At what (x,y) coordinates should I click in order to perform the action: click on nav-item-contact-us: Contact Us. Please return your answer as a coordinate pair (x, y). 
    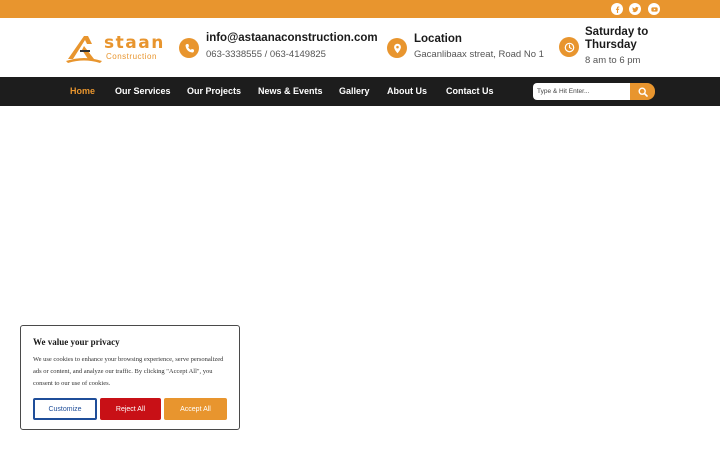
    Looking at the image, I should click on (470, 91).